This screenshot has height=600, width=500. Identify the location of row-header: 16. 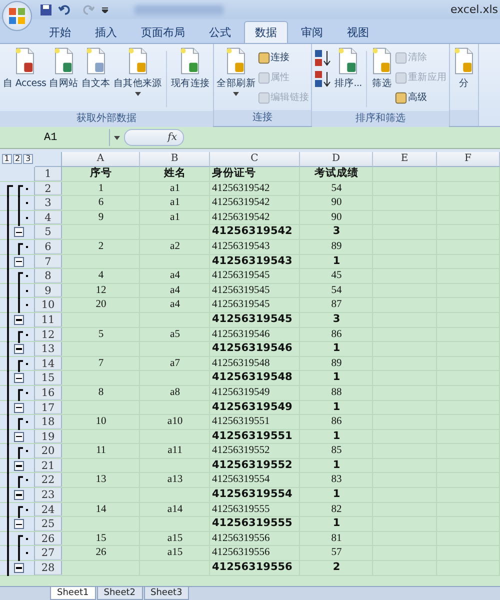
(48, 393).